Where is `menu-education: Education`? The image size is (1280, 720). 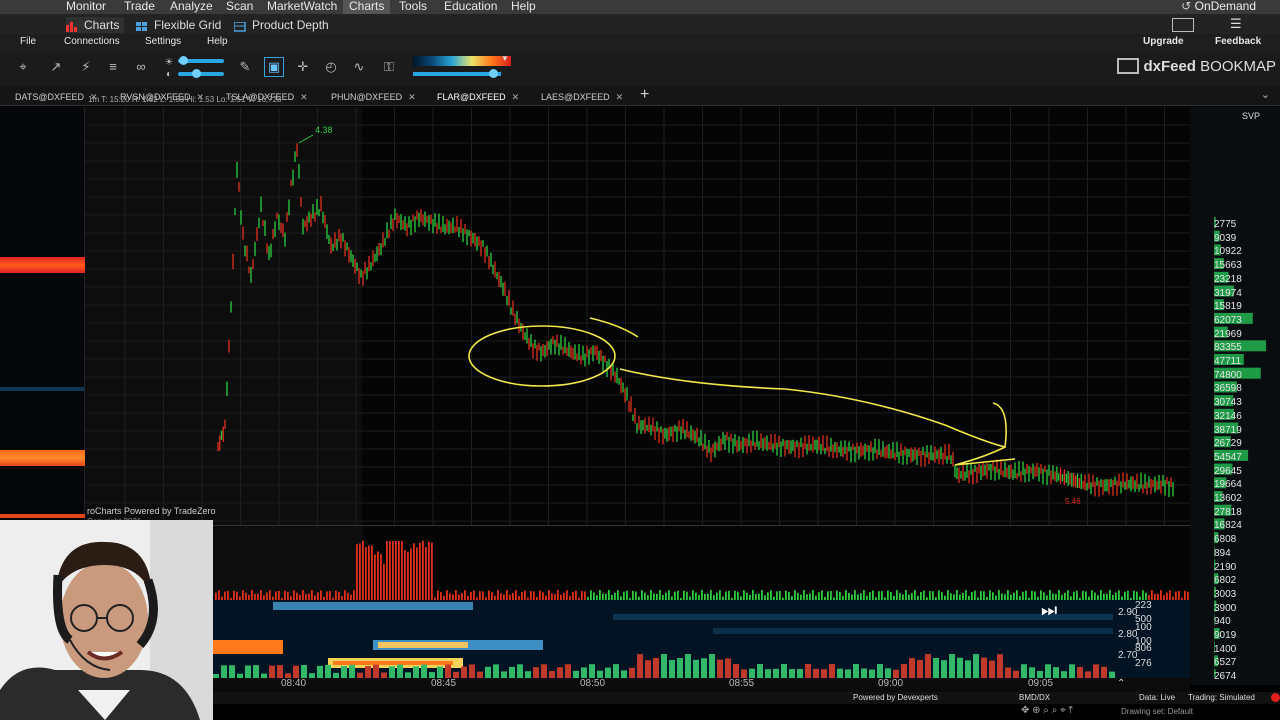 menu-education: Education is located at coordinates (470, 7).